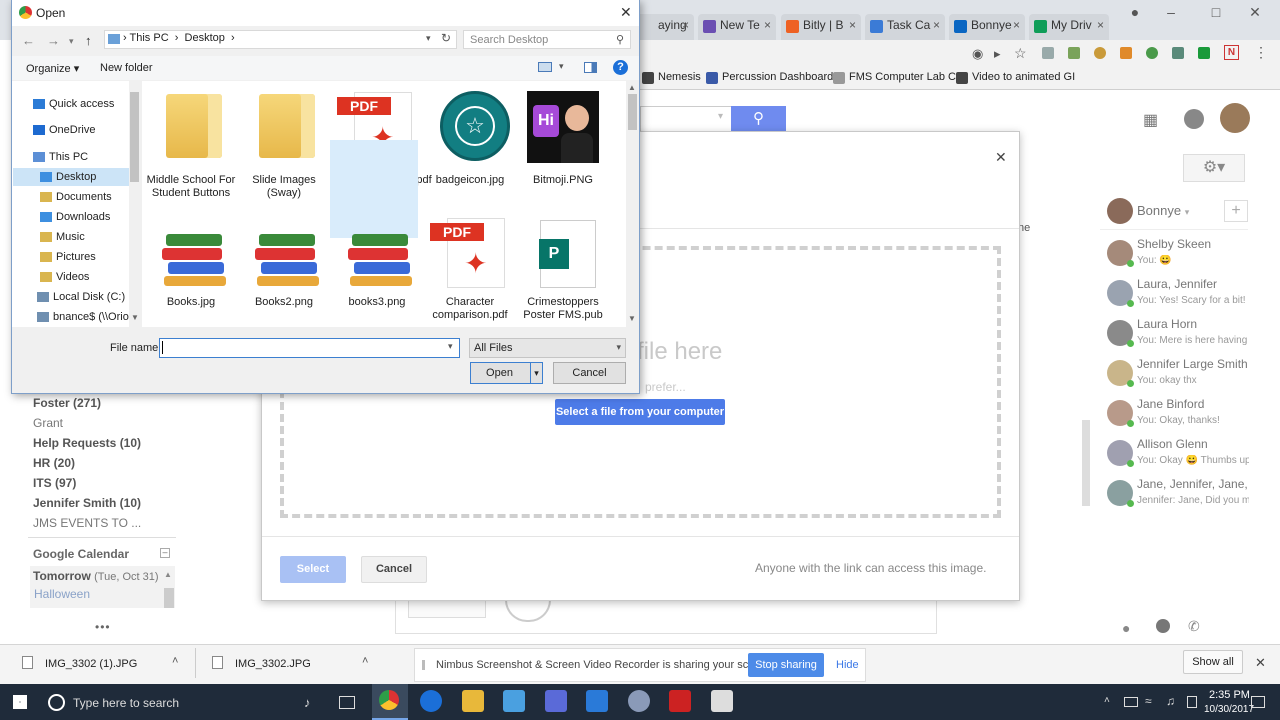  I want to click on address-dropdown-icon: ▾, so click(428, 38).